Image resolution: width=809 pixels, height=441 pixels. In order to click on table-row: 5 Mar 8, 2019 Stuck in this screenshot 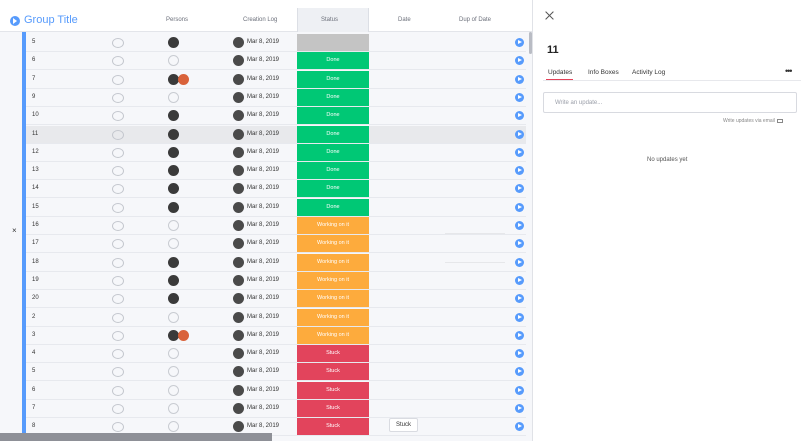, I will do `click(276, 372)`.